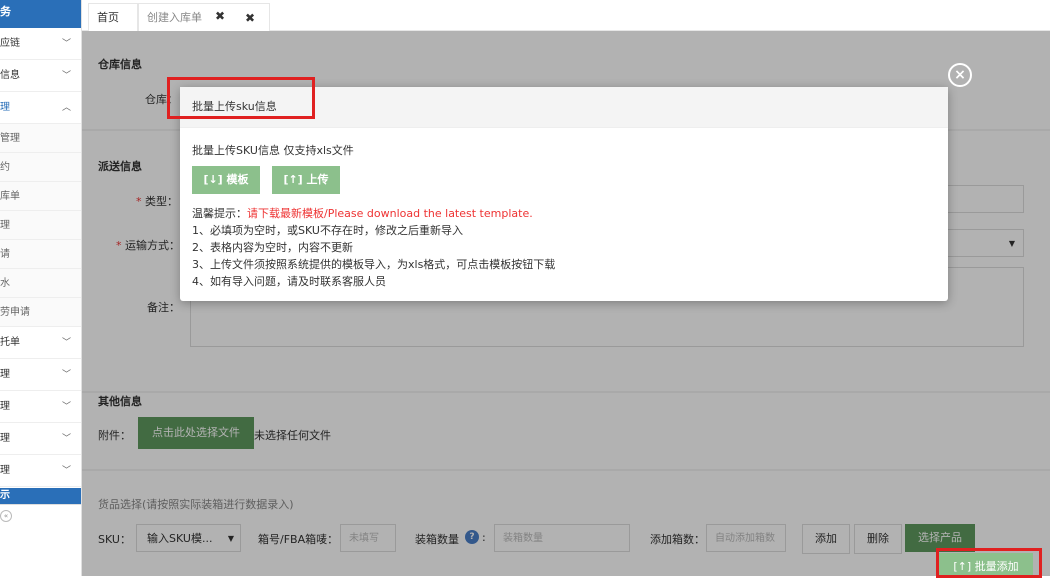 The height and width of the screenshot is (581, 1050). I want to click on upload-icon: [↑], so click(295, 179).